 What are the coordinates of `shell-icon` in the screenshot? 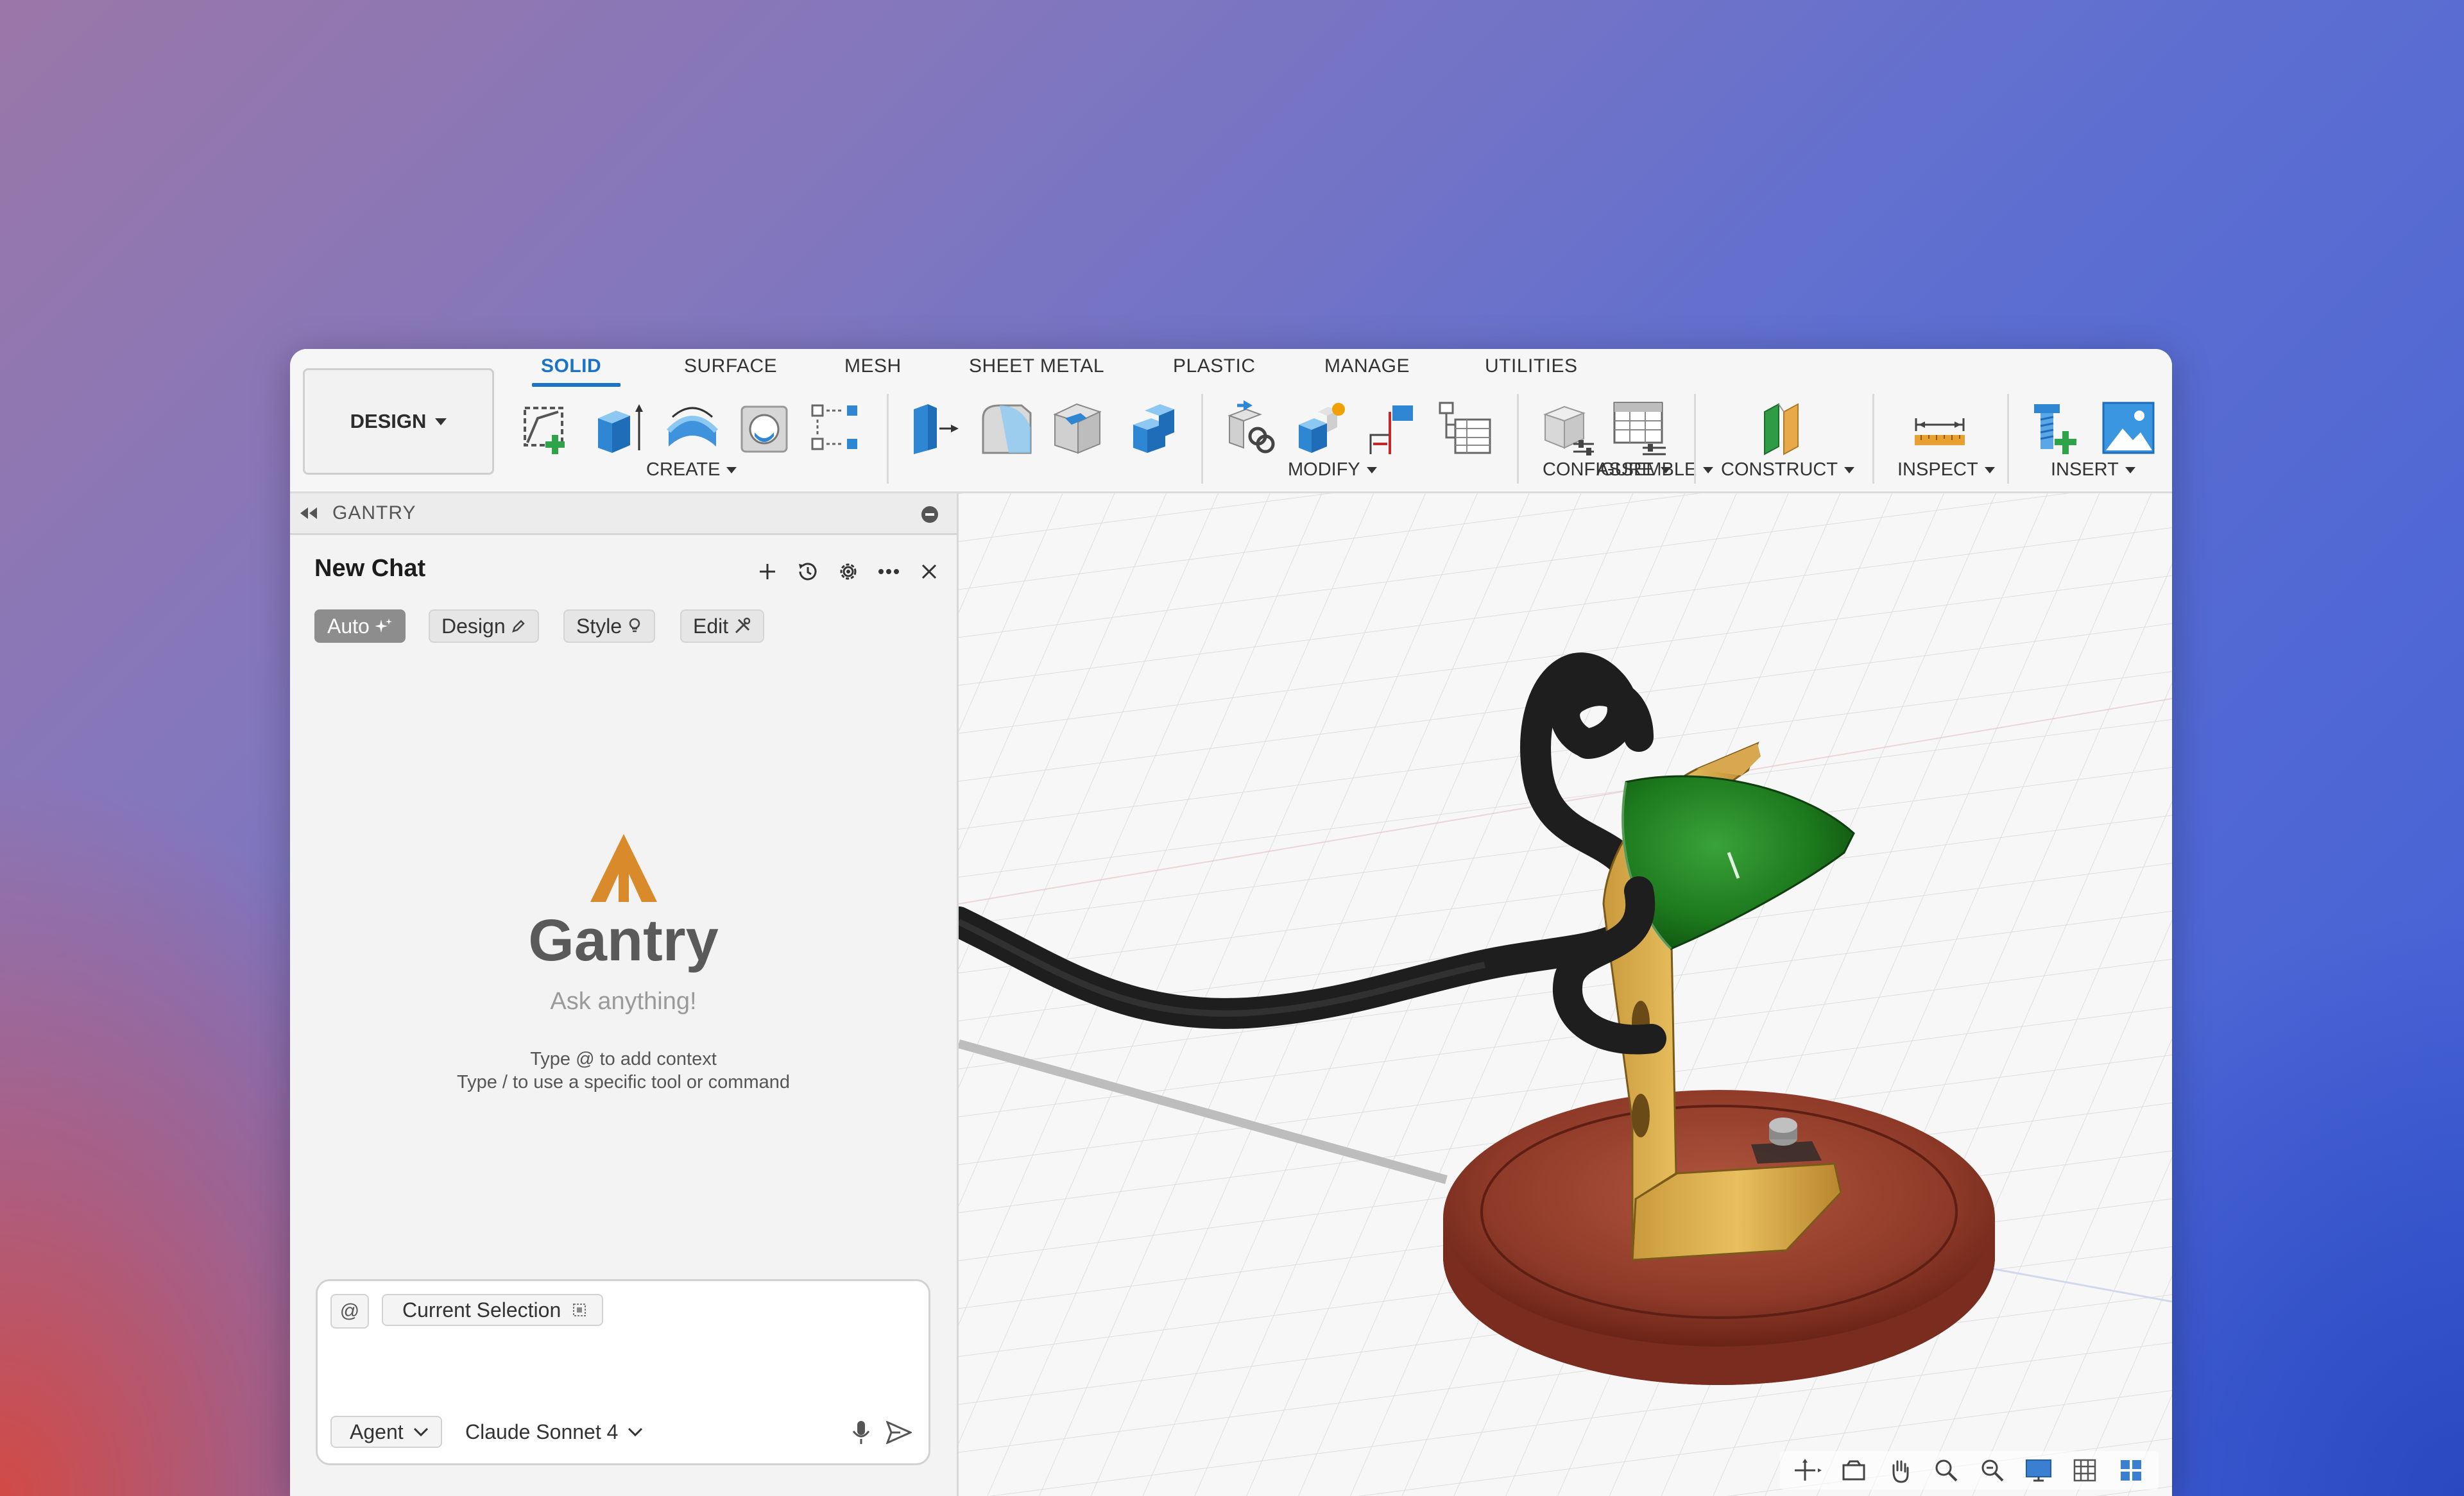 It's located at (1077, 428).